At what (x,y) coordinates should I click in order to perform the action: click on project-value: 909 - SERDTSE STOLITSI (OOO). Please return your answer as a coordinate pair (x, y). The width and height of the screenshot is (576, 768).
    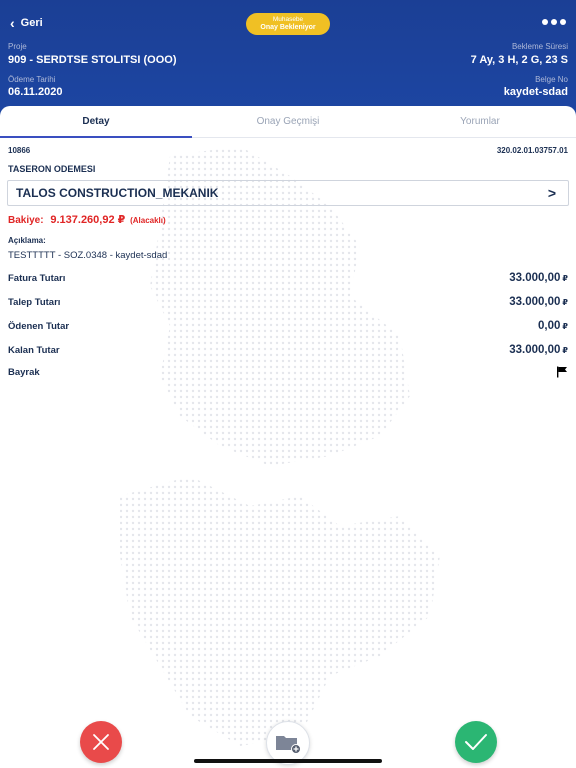
    Looking at the image, I should click on (92, 60).